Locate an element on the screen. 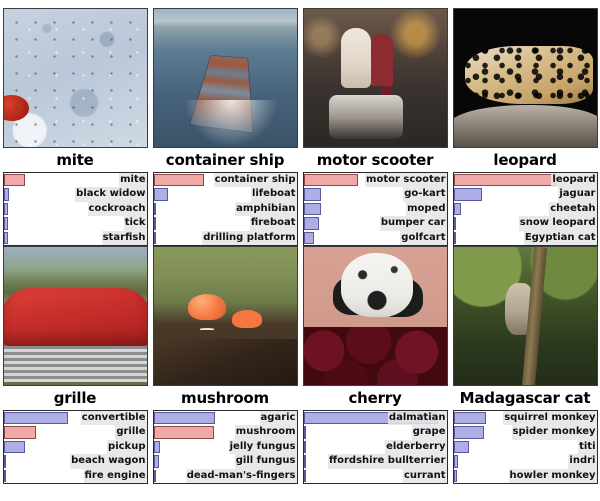  photo-frame-mite is located at coordinates (75, 78).